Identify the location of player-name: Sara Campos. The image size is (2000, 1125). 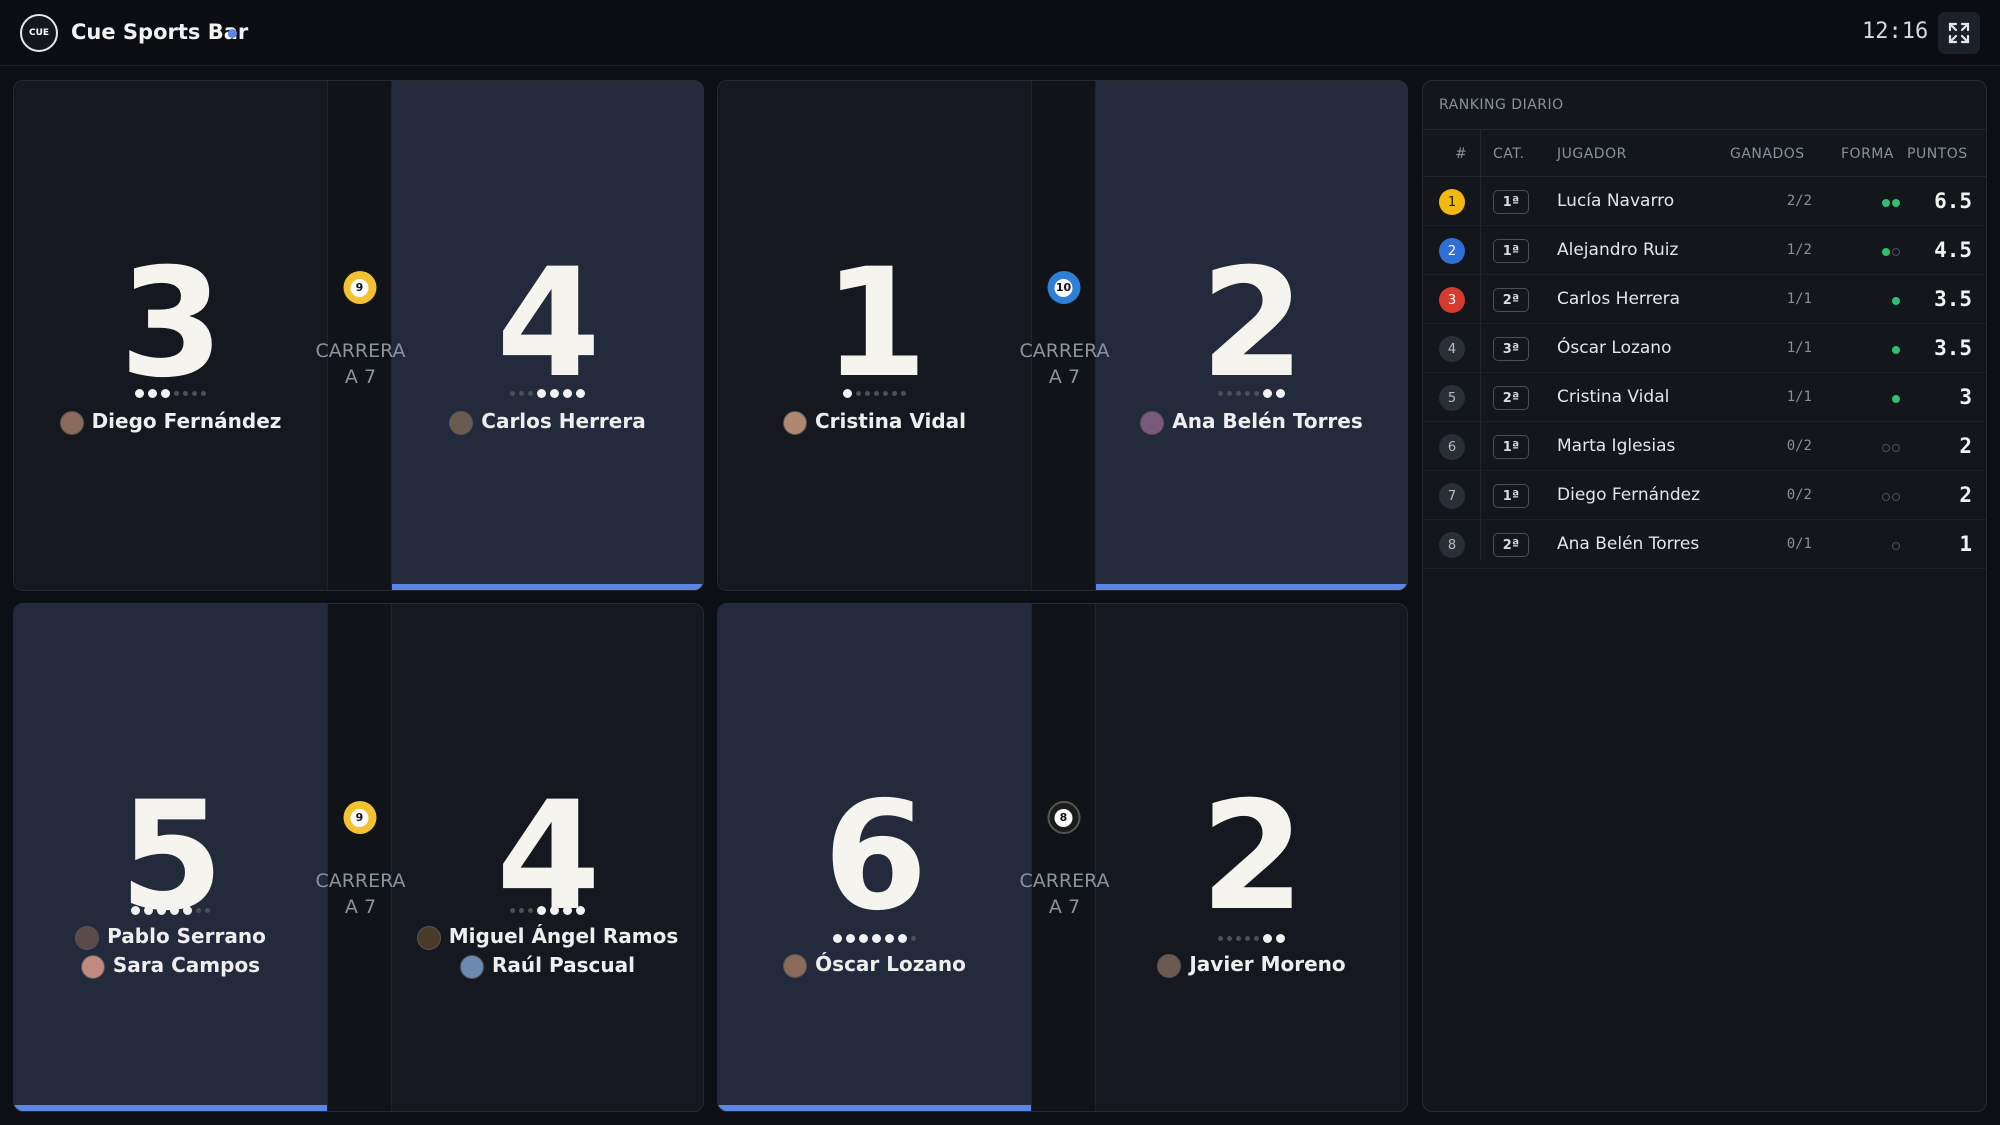
(170, 966).